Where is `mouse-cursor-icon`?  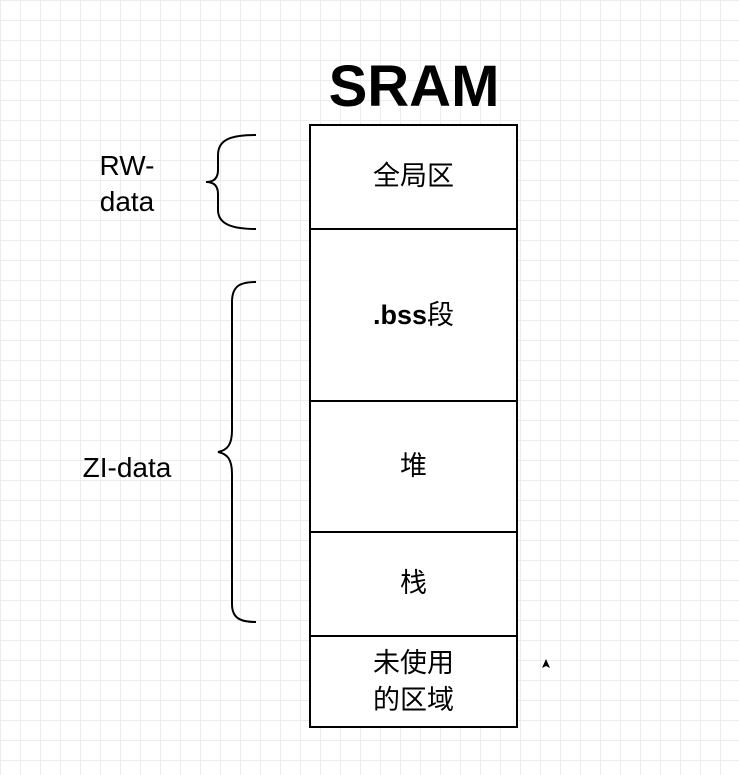 mouse-cursor-icon is located at coordinates (546, 663).